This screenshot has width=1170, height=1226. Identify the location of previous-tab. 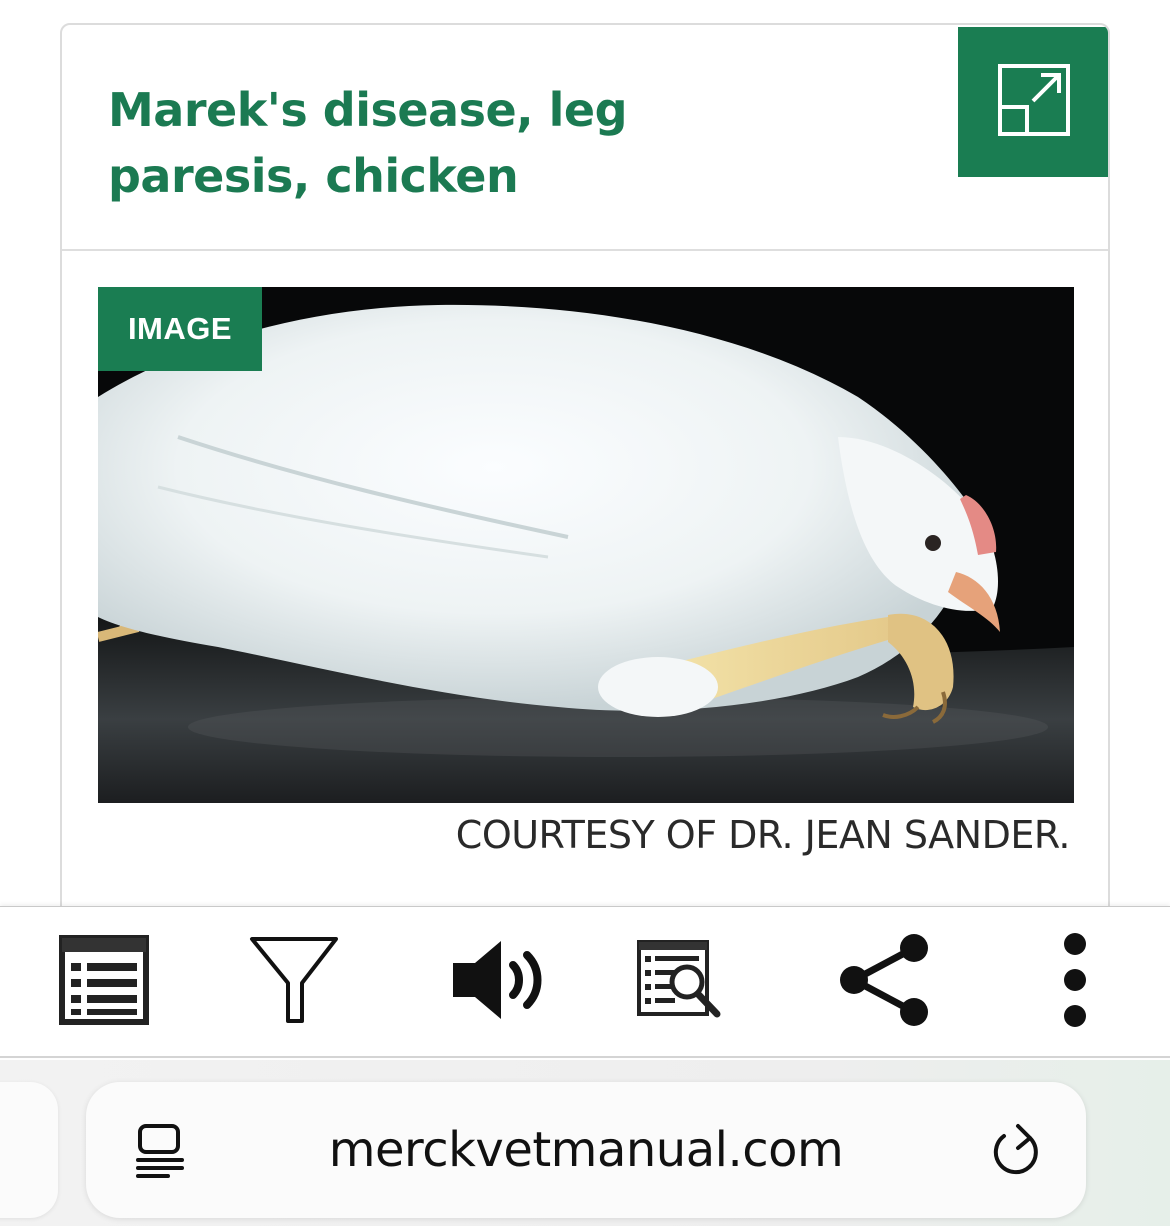
(29, 1150).